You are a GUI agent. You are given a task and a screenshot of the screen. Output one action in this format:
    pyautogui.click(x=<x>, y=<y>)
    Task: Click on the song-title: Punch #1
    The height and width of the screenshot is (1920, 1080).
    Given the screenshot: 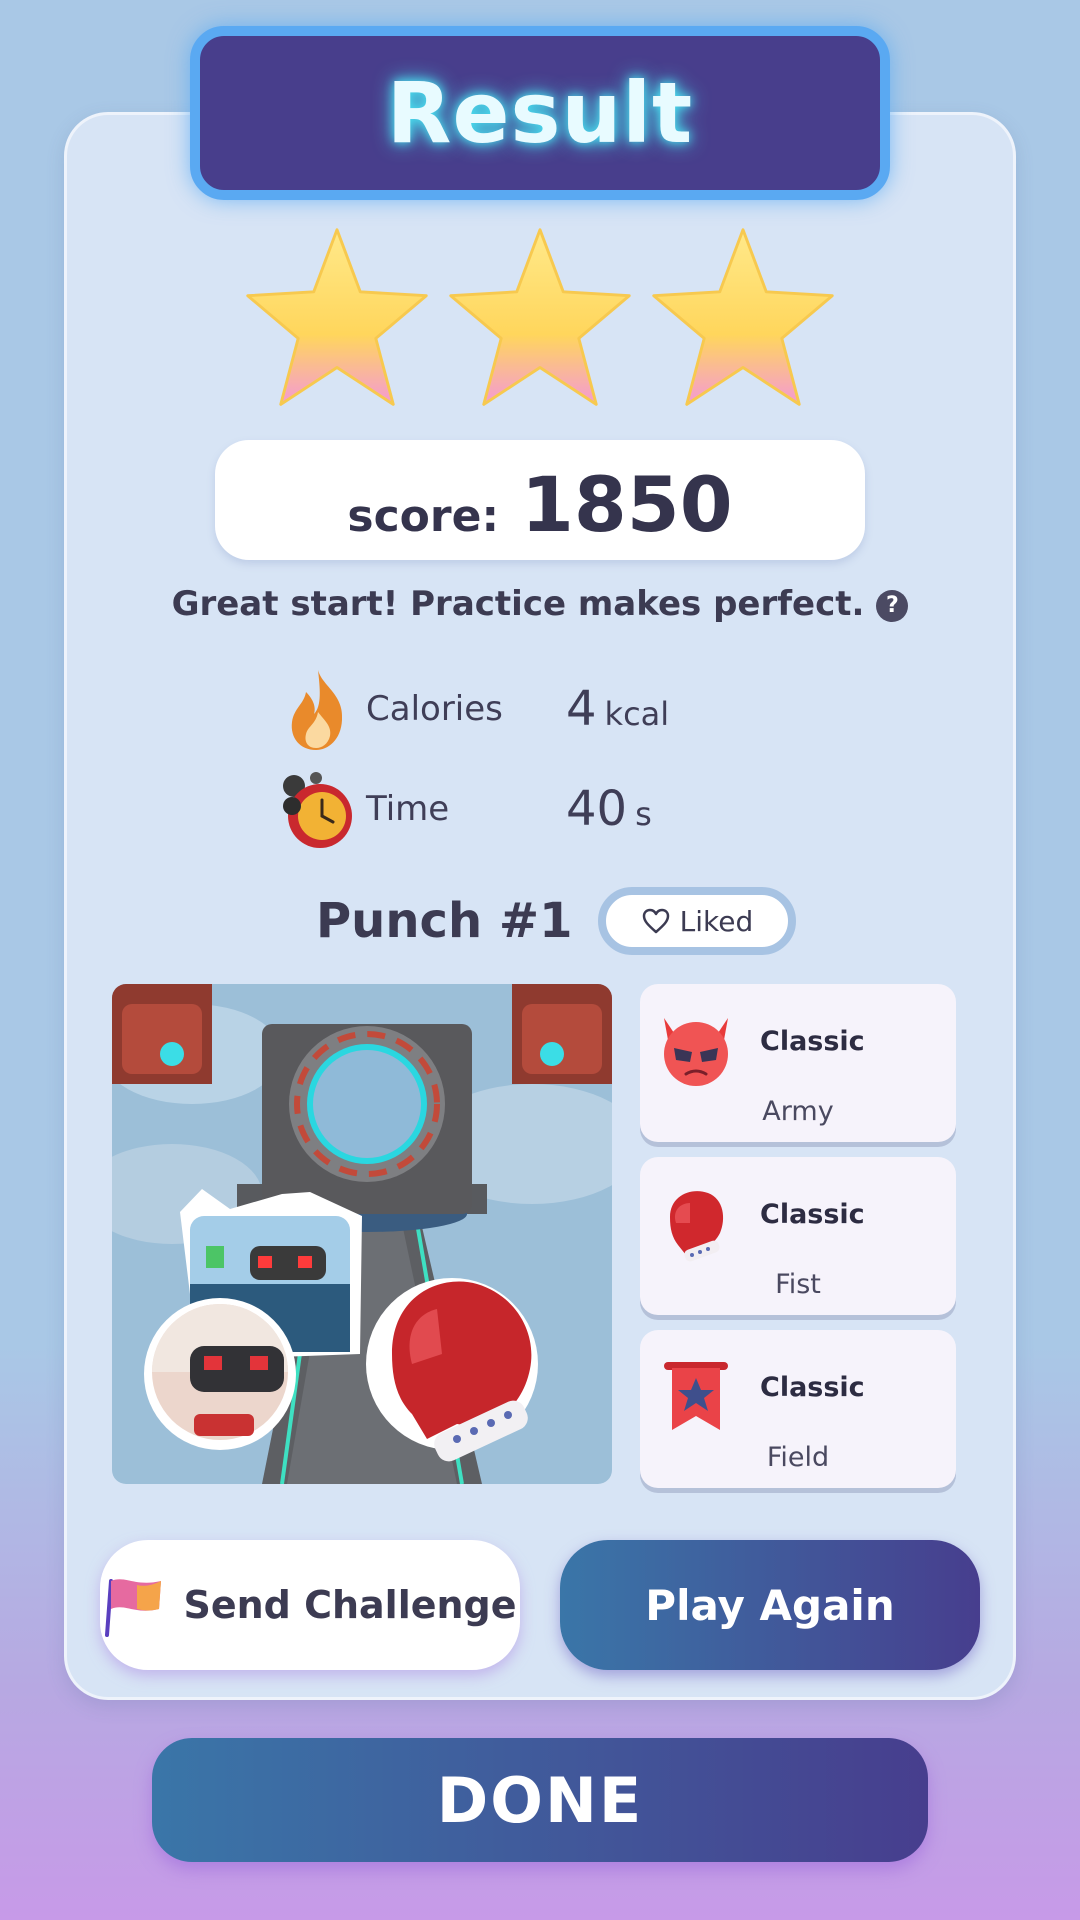 What is the action you would take?
    pyautogui.click(x=444, y=921)
    